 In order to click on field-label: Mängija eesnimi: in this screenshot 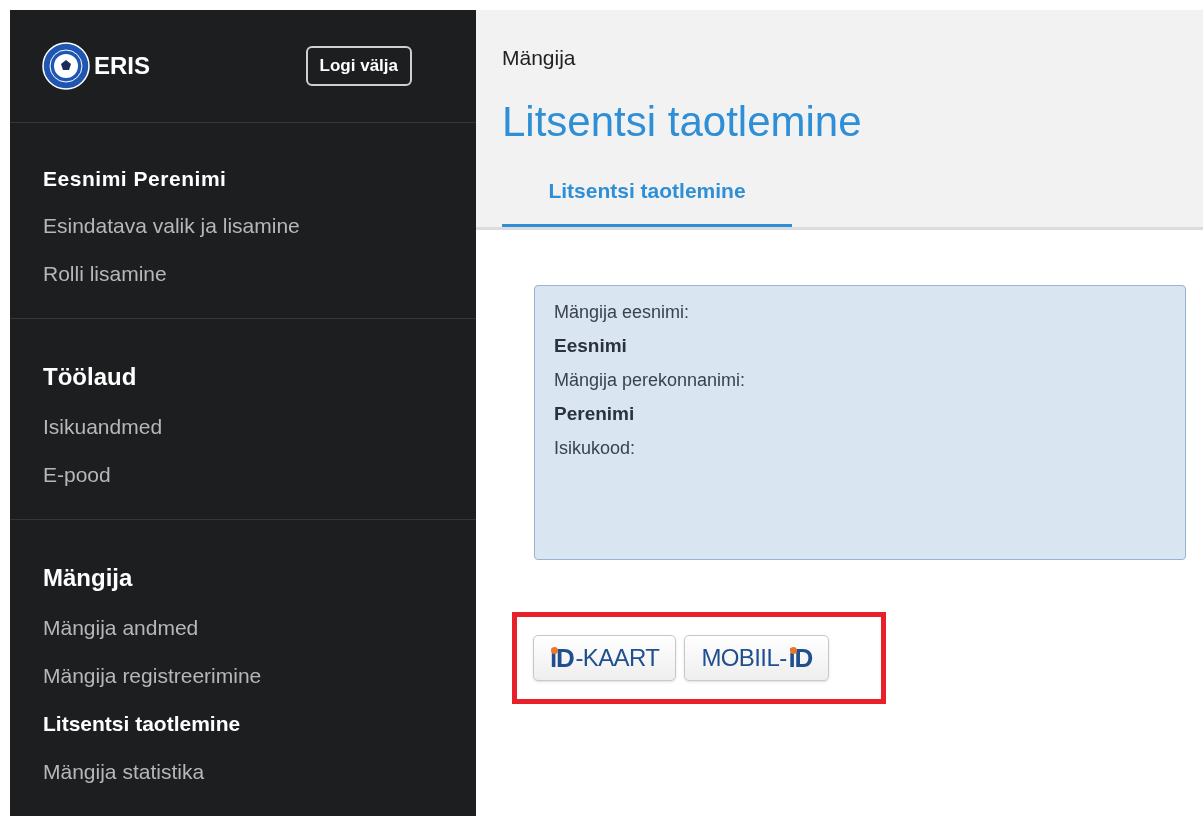, I will do `click(622, 312)`.